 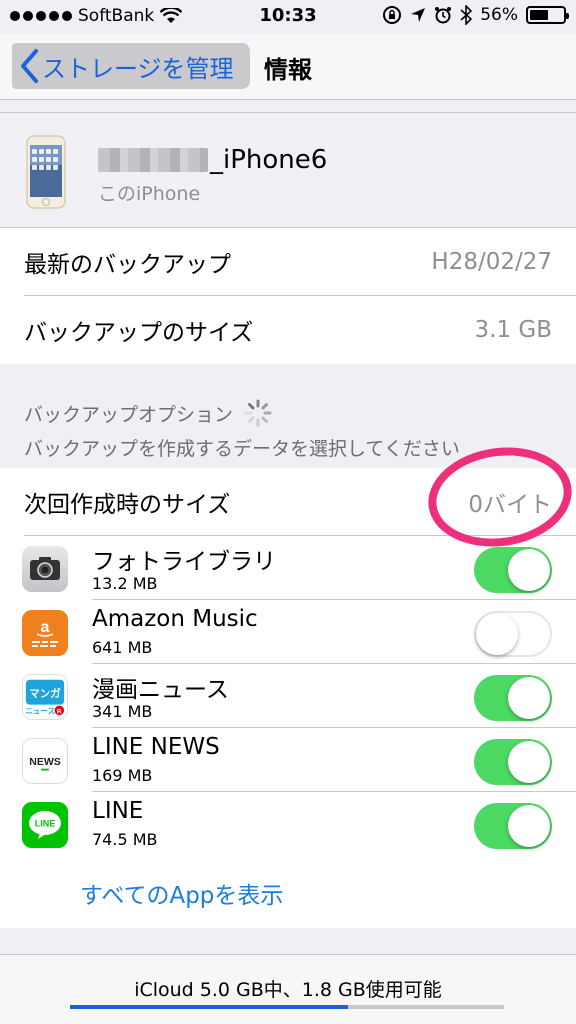 I want to click on line-icon-text: LINE, so click(x=45, y=824).